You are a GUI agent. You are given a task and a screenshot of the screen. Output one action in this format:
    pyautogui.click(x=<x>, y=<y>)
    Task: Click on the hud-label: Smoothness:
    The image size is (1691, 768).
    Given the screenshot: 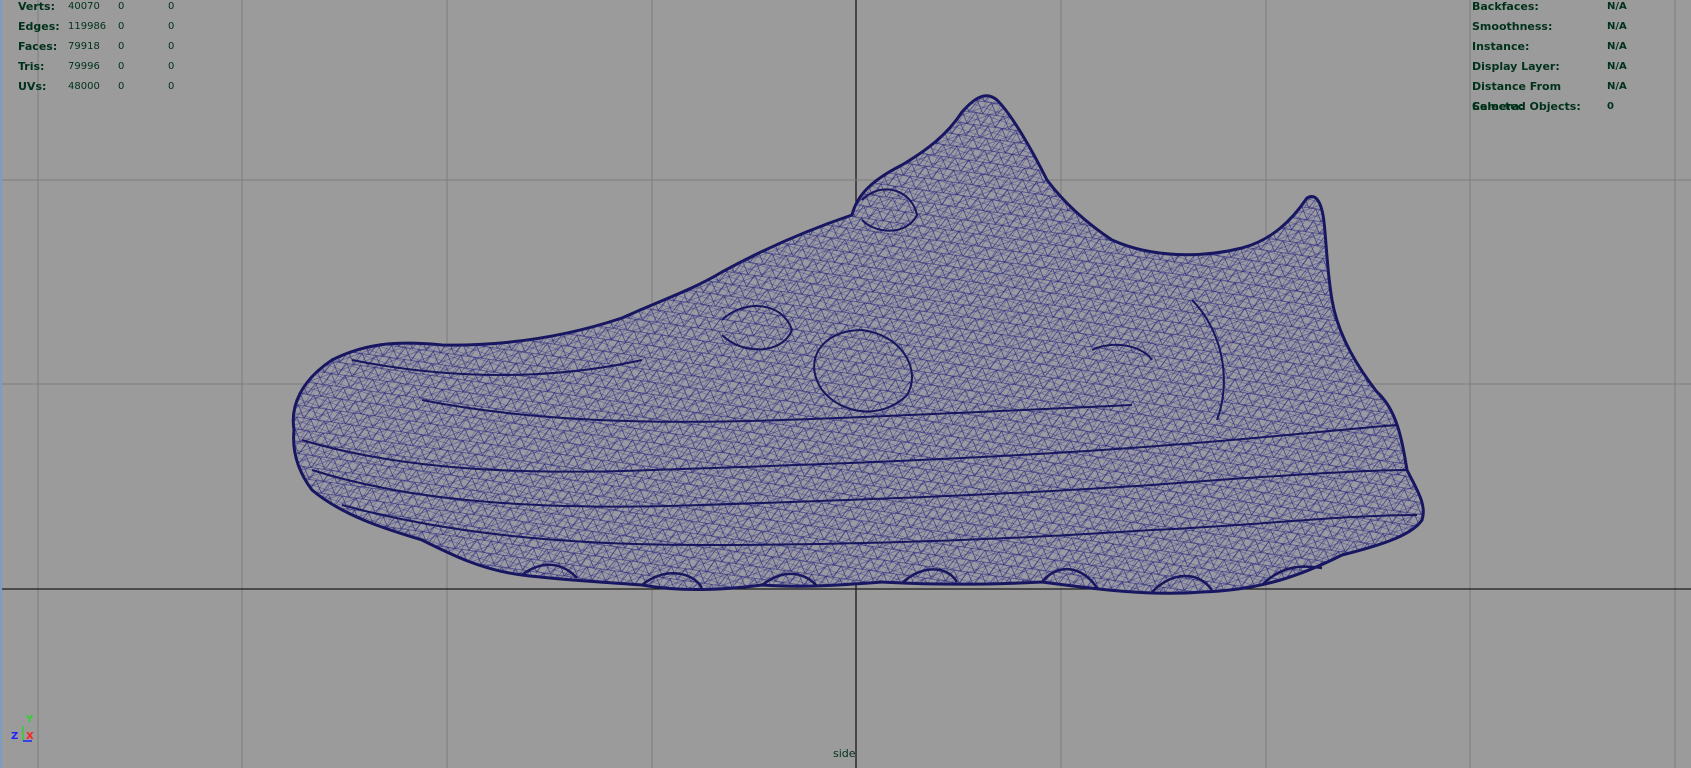 What is the action you would take?
    pyautogui.click(x=1512, y=26)
    